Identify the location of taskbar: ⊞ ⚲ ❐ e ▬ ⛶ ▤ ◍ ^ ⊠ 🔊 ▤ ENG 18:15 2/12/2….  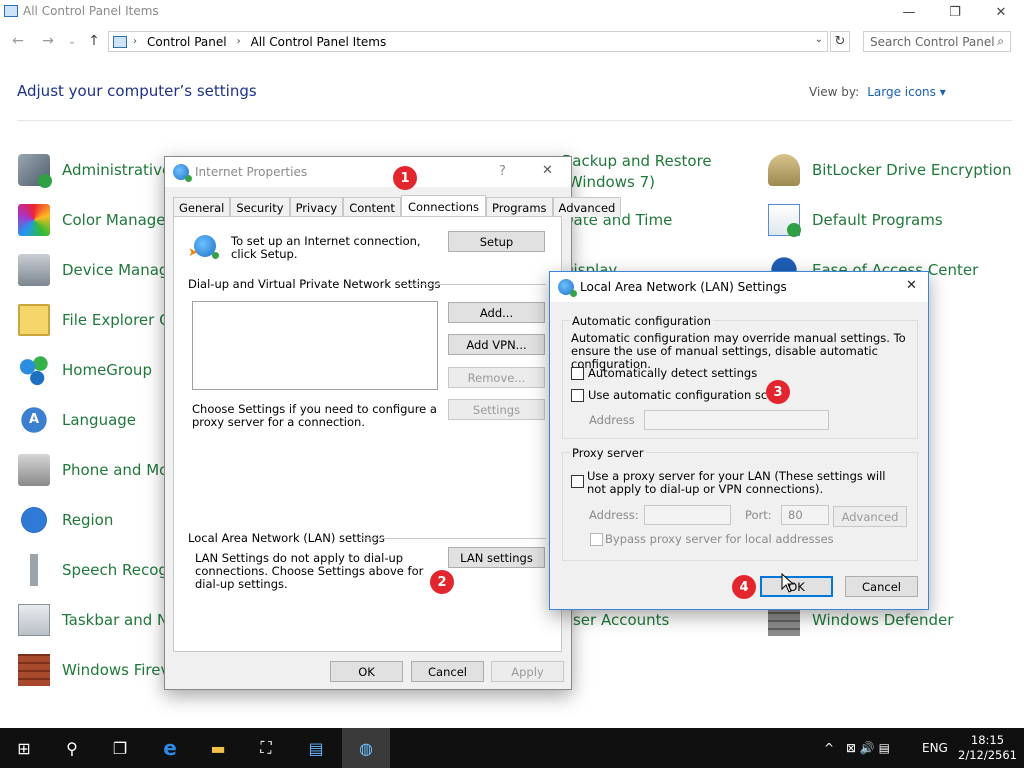
(512, 748).